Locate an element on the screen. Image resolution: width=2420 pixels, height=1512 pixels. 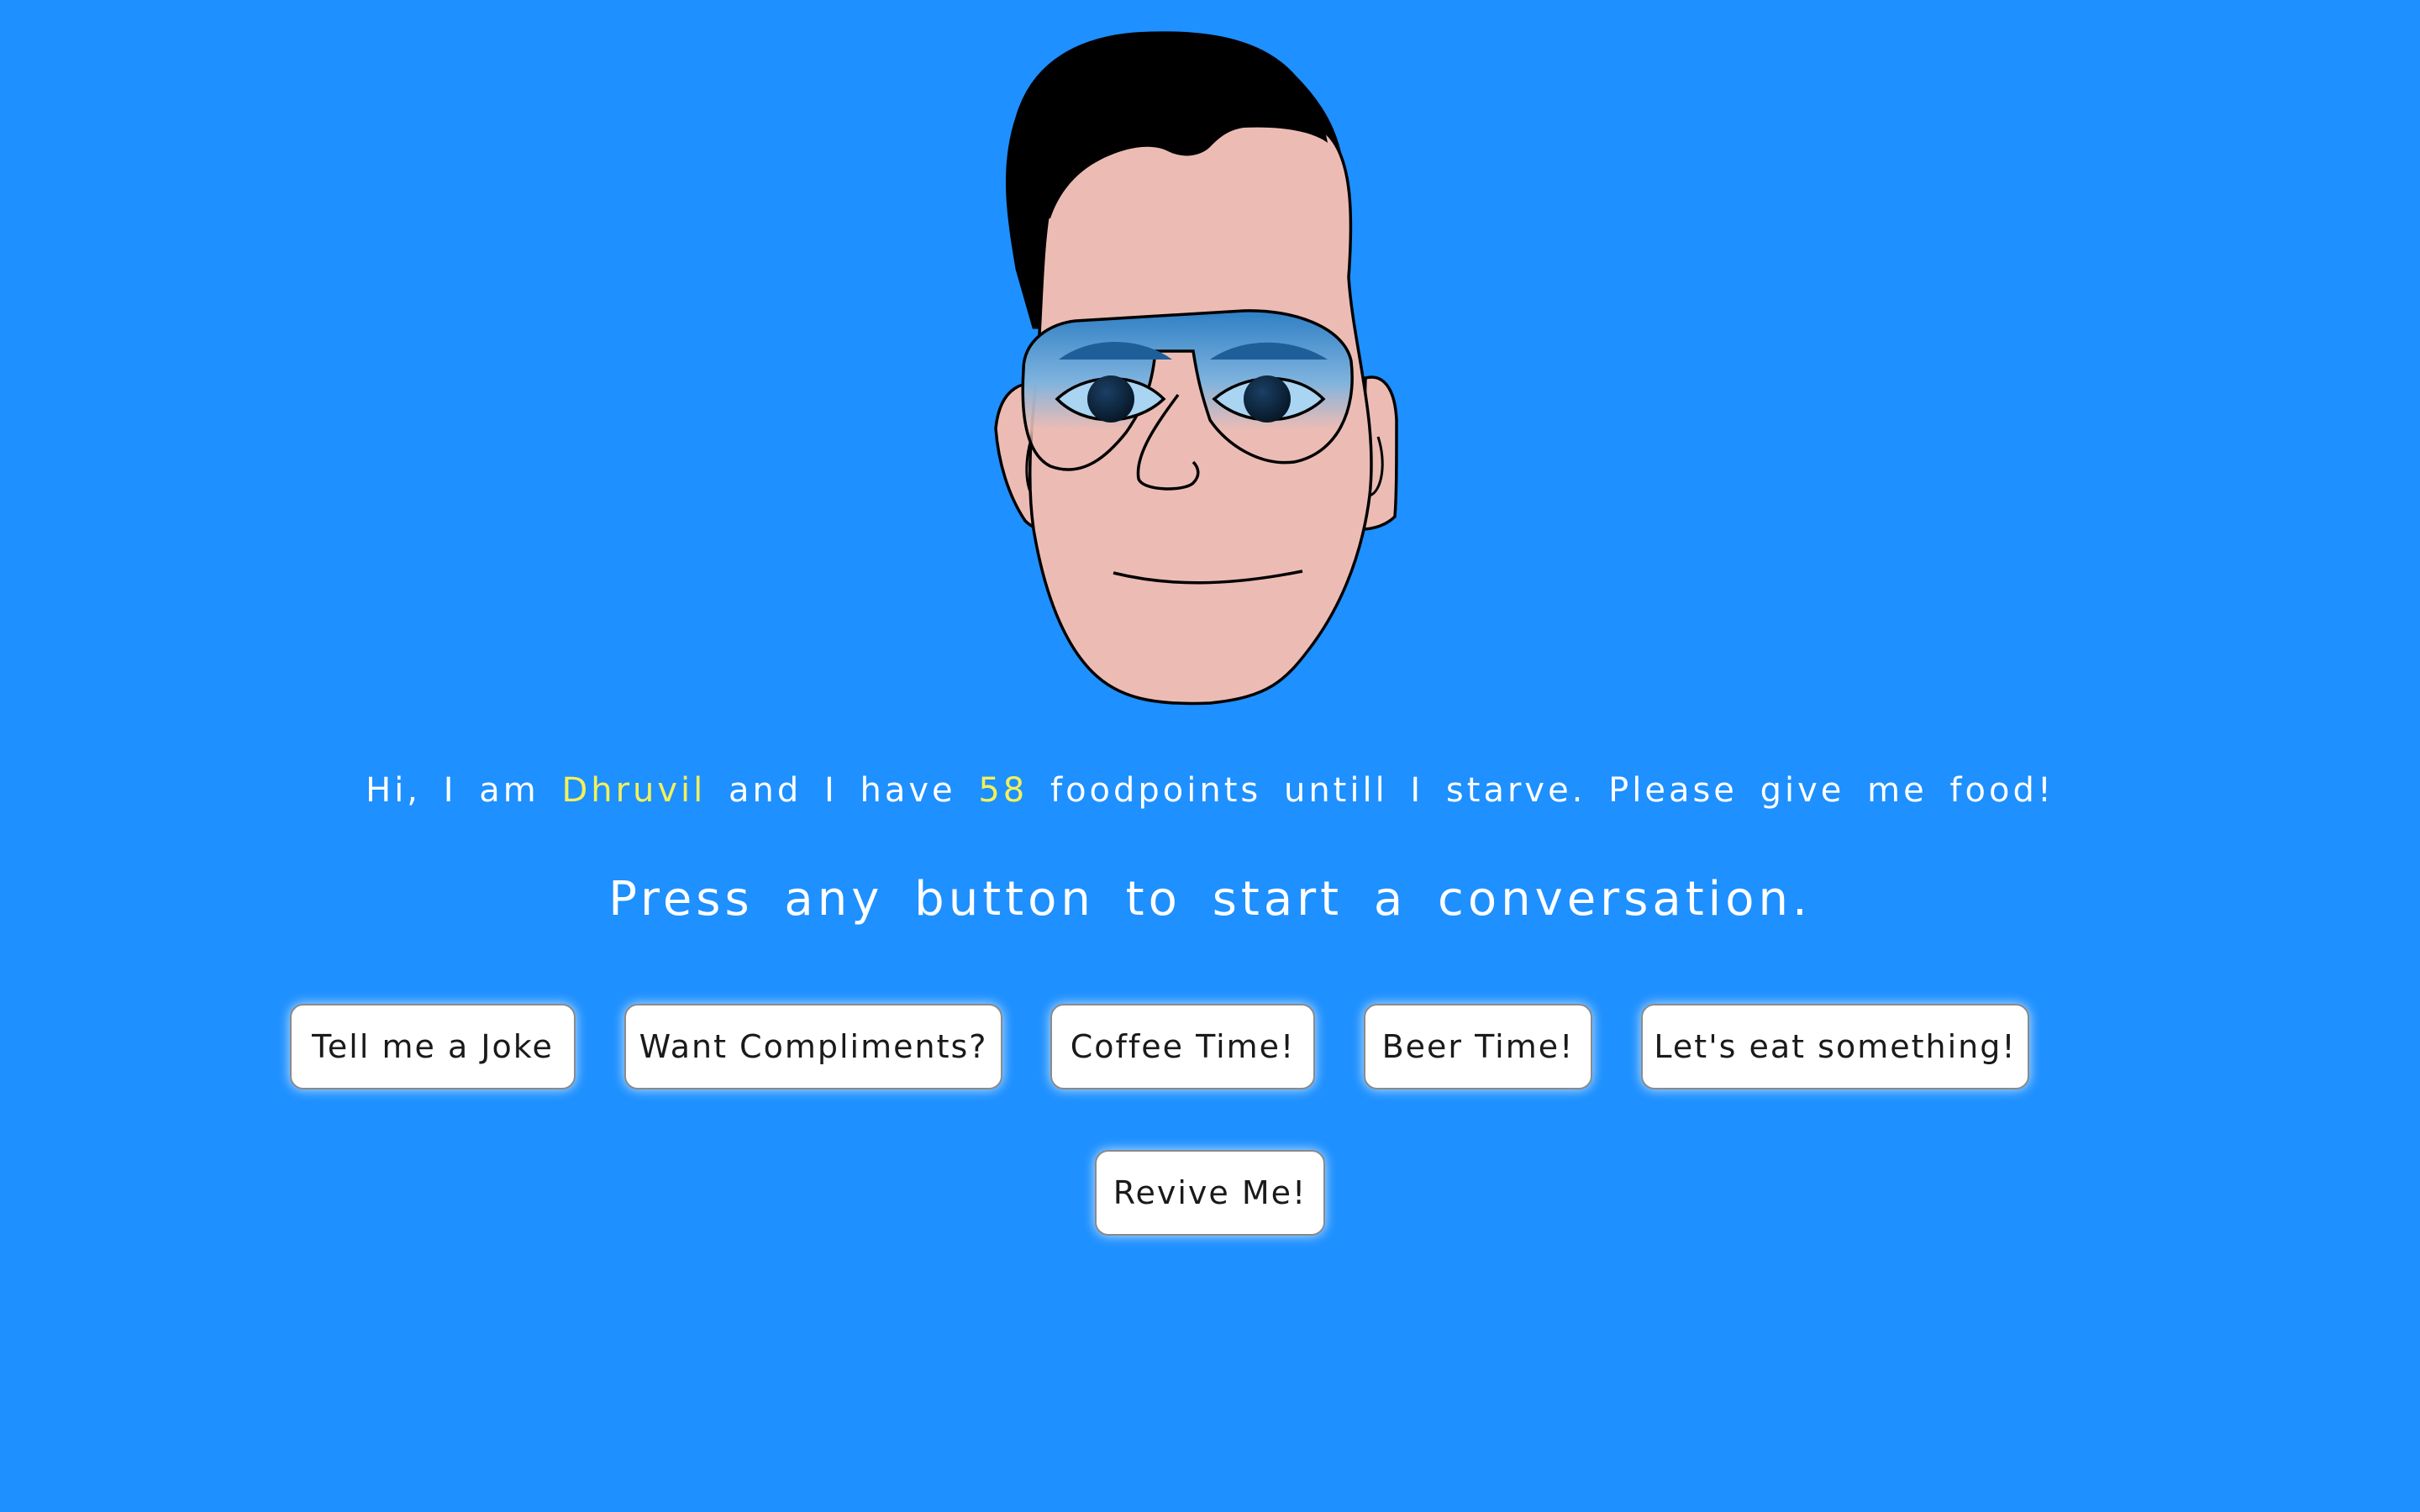
tell-joke-button: Tell me a Joke is located at coordinates (433, 1046).